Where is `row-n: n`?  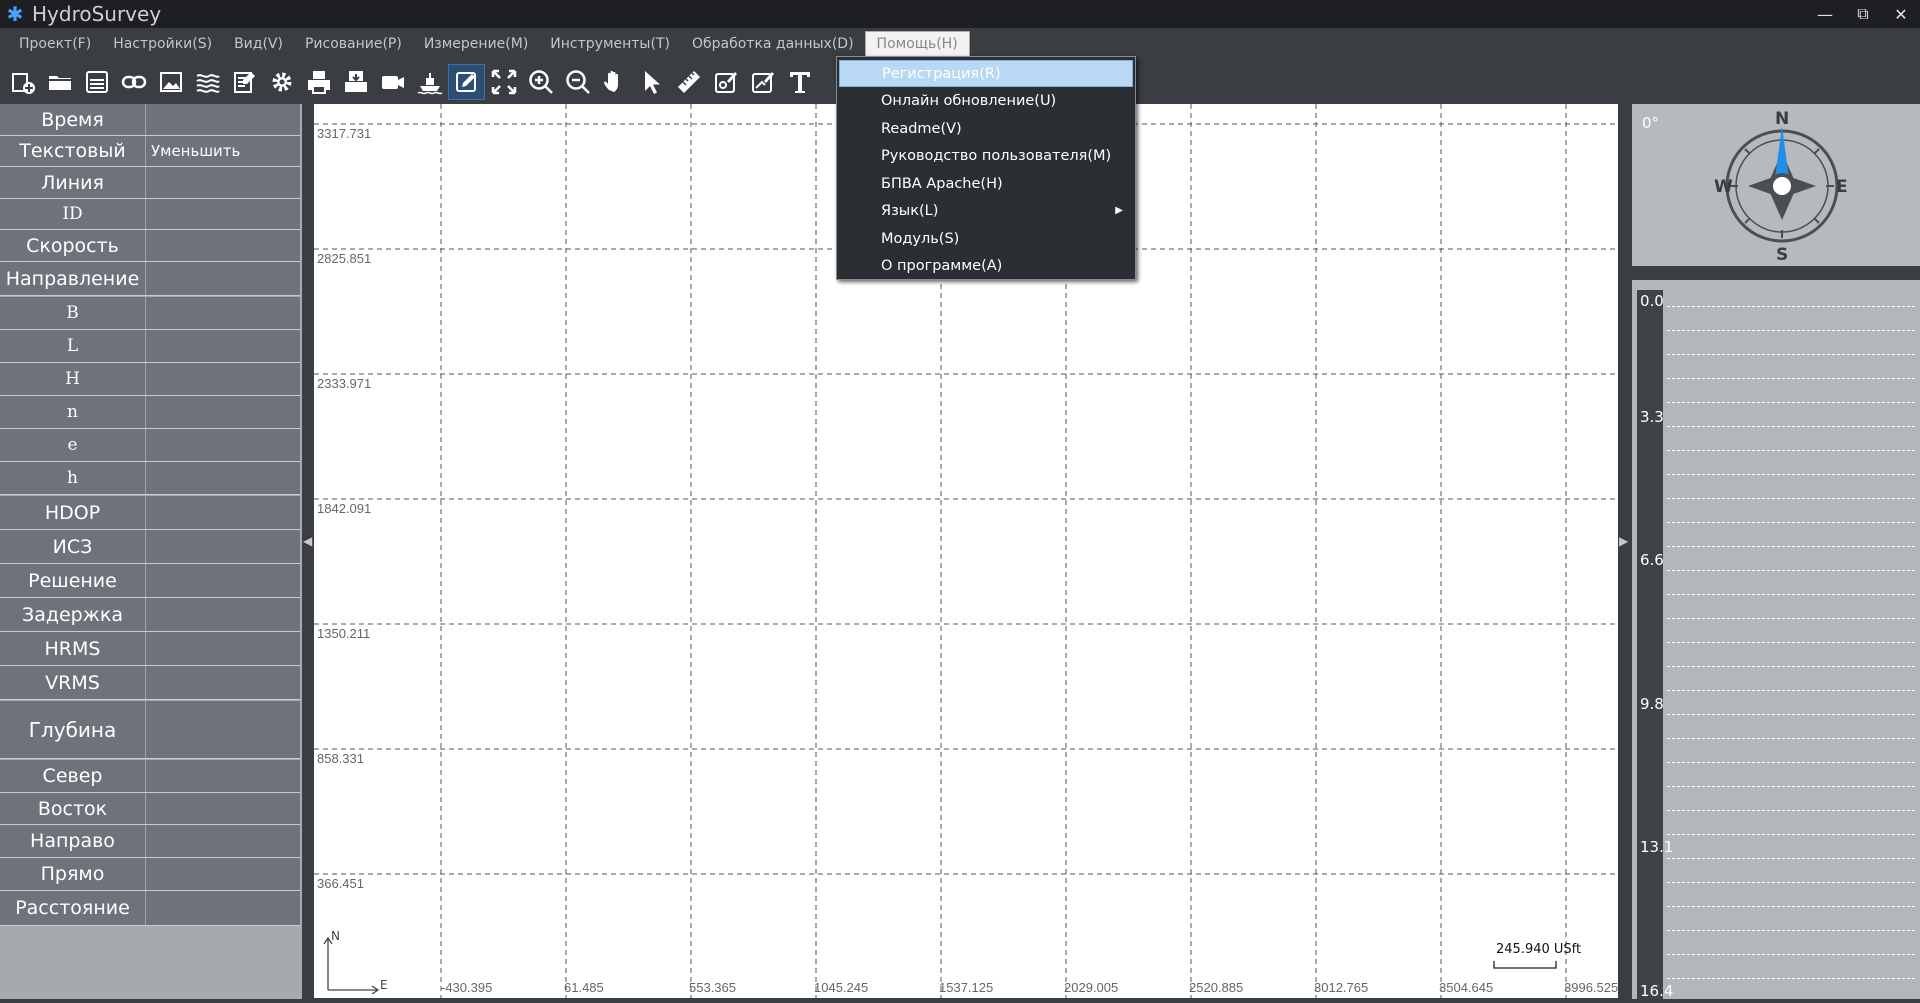 row-n: n is located at coordinates (150, 412).